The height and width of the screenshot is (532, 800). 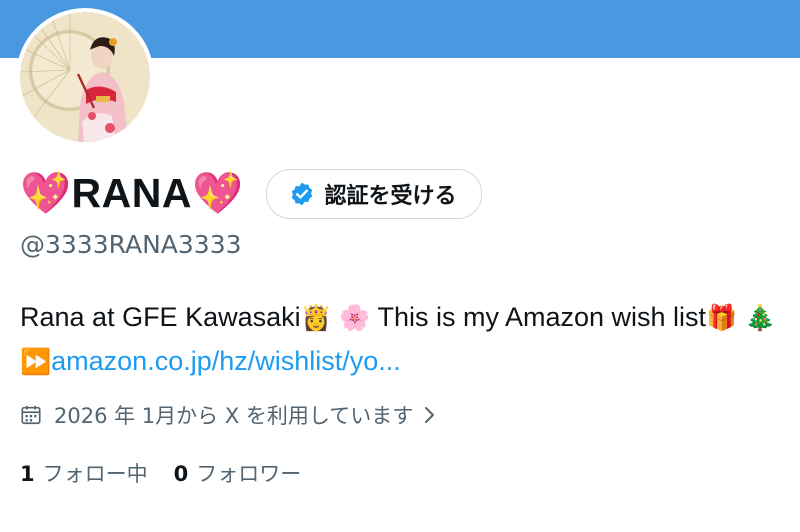 What do you see at coordinates (160, 317) in the screenshot?
I see `bio-text-1: Rana at GFE Kawasaki` at bounding box center [160, 317].